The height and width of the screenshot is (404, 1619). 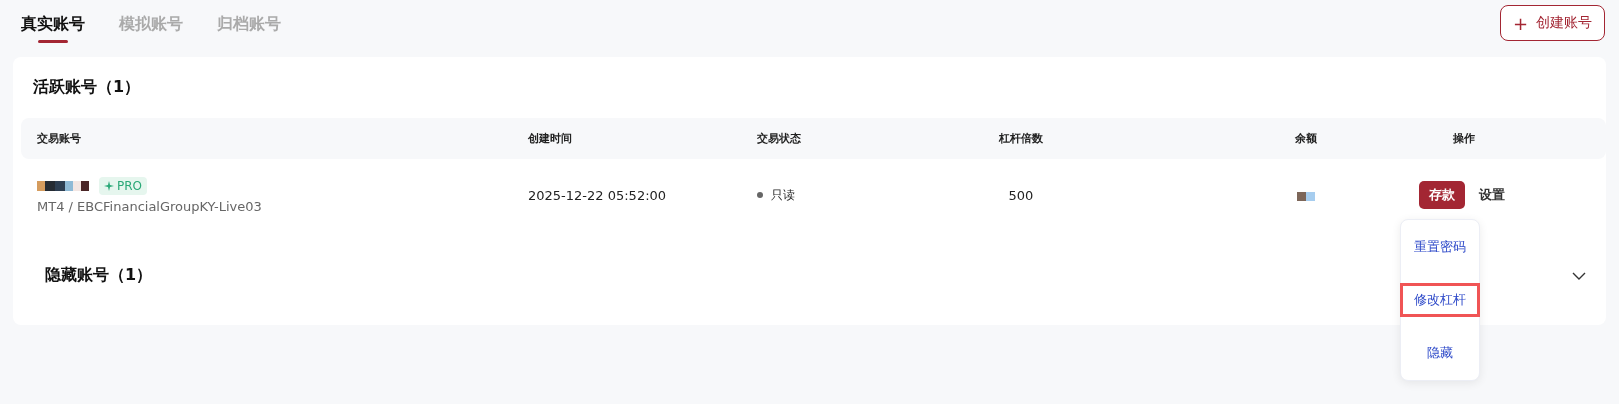 What do you see at coordinates (99, 275) in the screenshot?
I see `section-title: 隐藏账号（1）` at bounding box center [99, 275].